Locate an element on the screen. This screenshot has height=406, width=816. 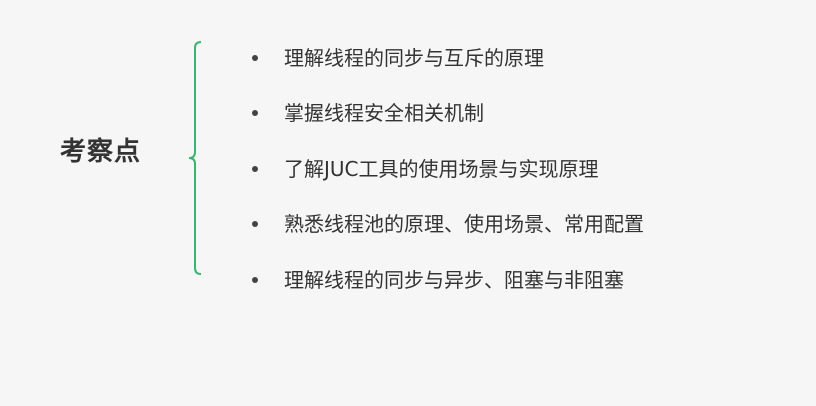
list-item-text: 掌握线程安全相关机制 is located at coordinates (384, 113).